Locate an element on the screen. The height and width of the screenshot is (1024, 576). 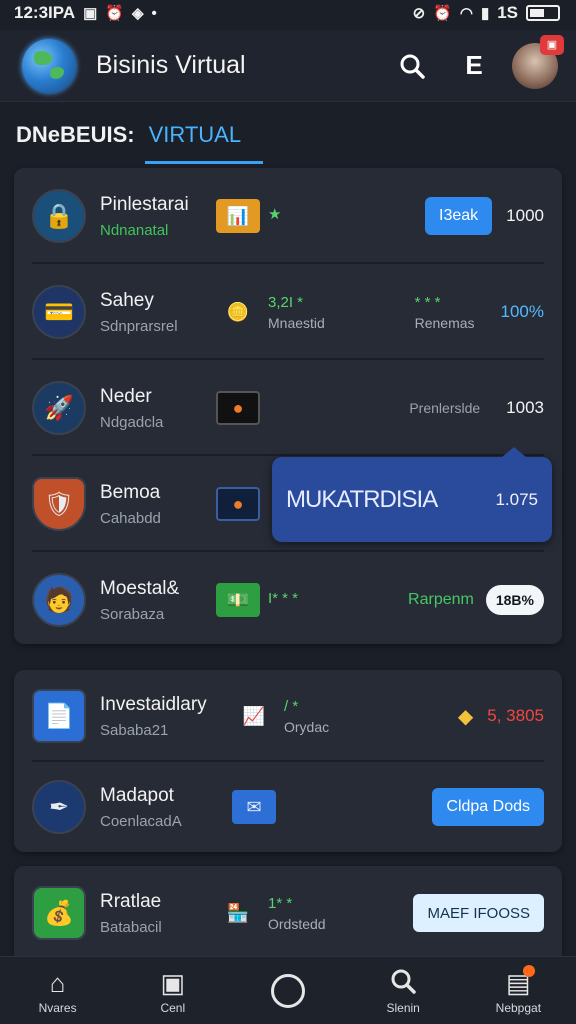
list-item: ✒ Madapot CoenlacadA ✉ Cldpa Dods is located at coordinates (288, 807).